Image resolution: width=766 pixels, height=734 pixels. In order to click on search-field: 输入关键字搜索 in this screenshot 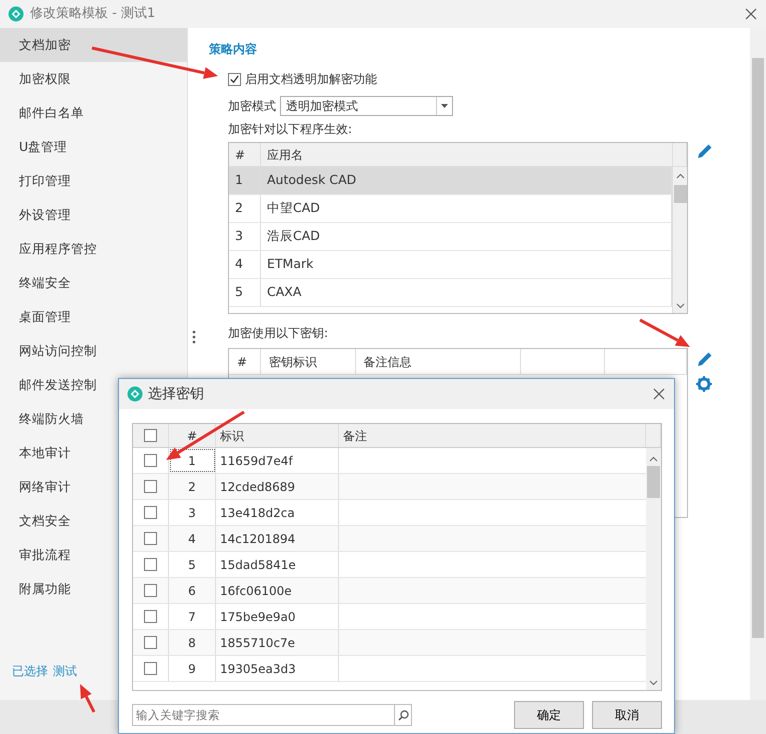, I will do `click(263, 715)`.